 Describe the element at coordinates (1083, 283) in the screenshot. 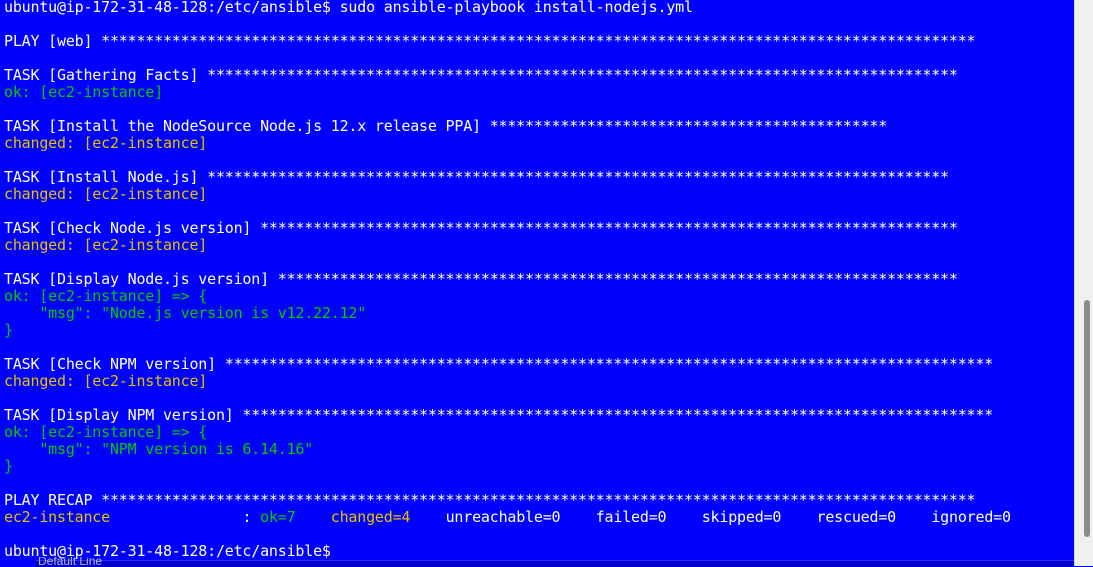

I see `vertical-scrollbar` at that location.